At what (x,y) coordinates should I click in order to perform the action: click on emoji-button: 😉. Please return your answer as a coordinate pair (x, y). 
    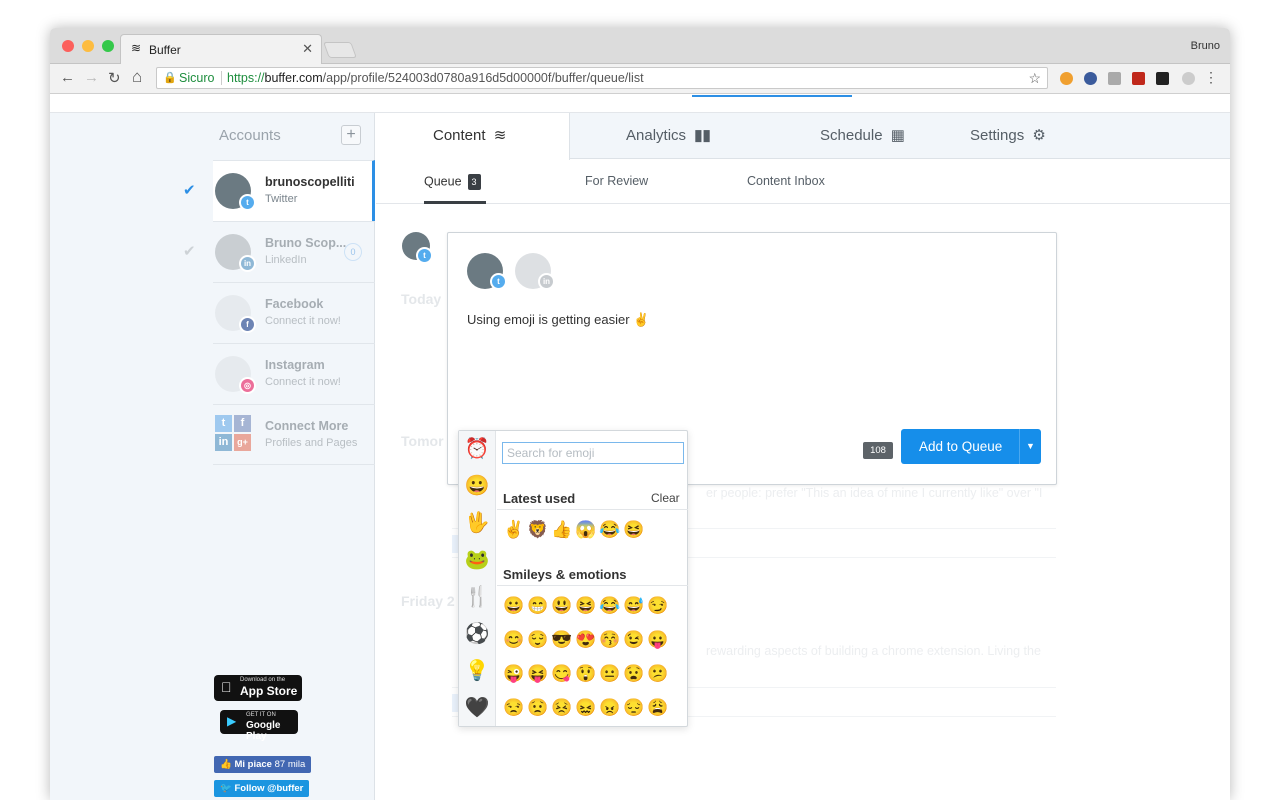
    Looking at the image, I should click on (634, 640).